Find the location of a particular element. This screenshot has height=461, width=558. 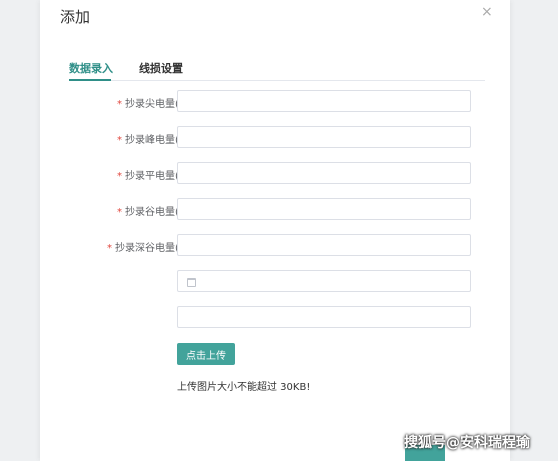

tab-data-entry: 数据录入 is located at coordinates (91, 68).